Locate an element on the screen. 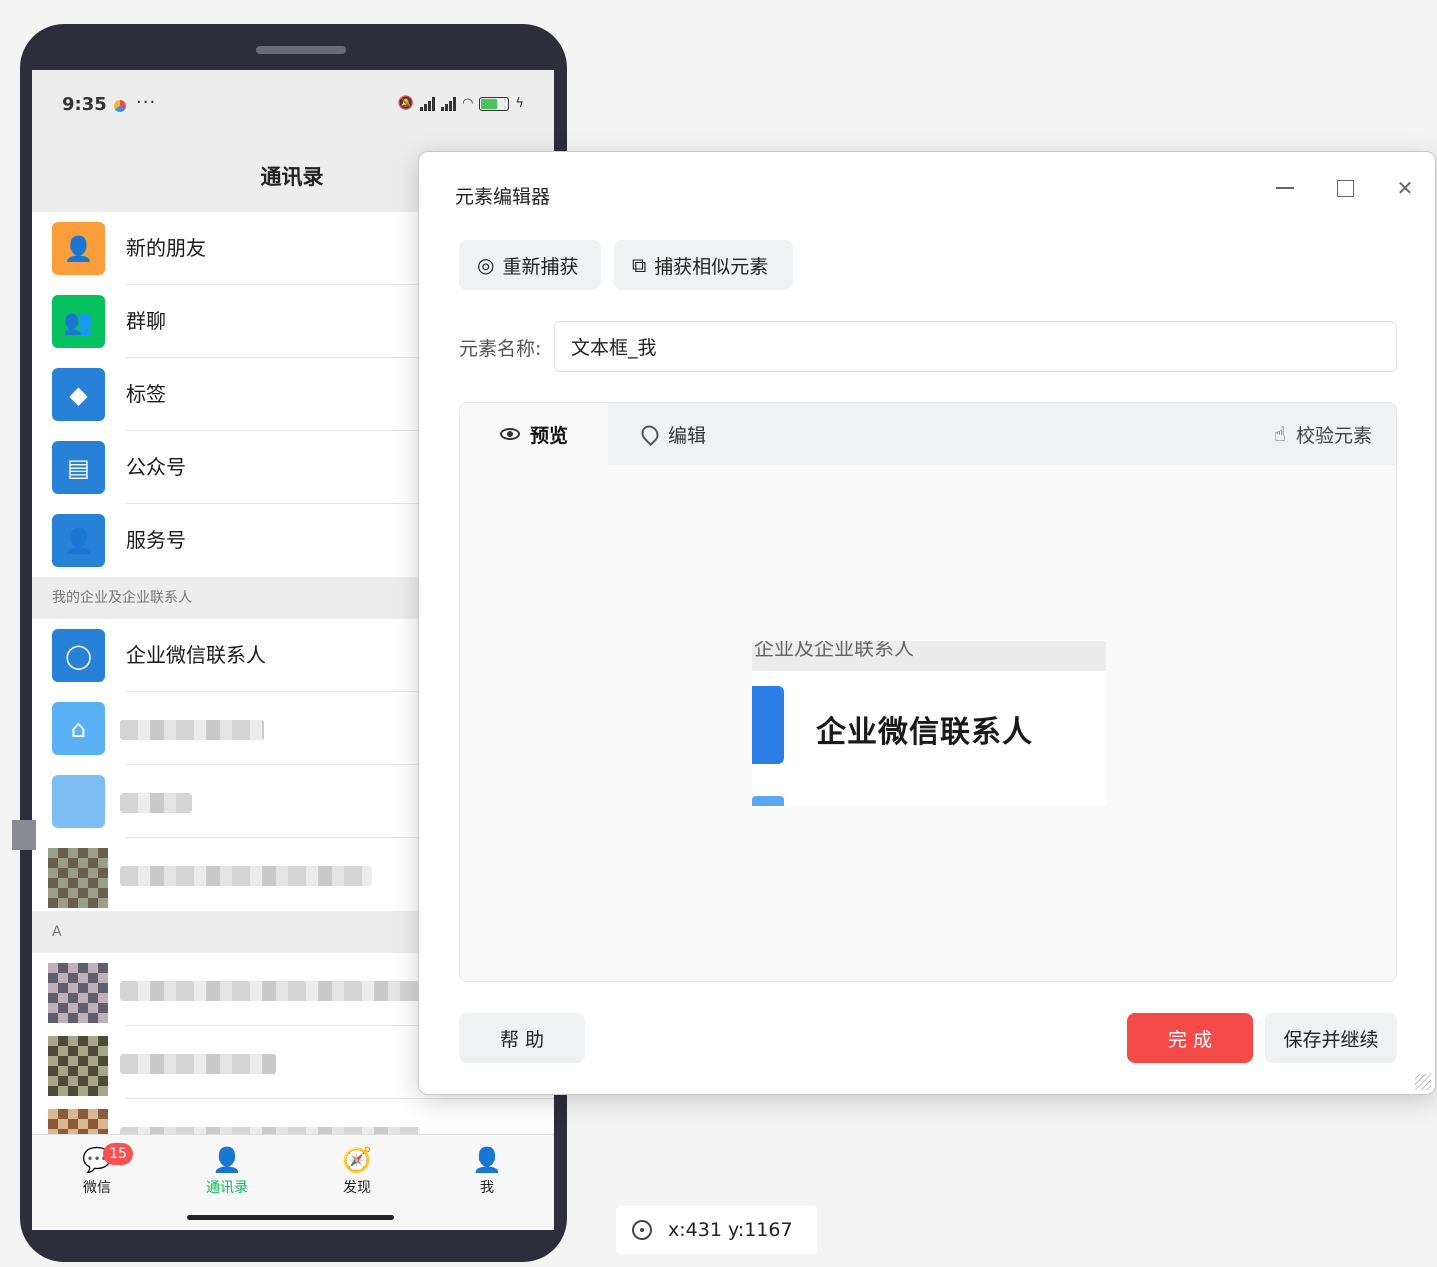 The height and width of the screenshot is (1267, 1437). list-item-label: 公众号 is located at coordinates (156, 467).